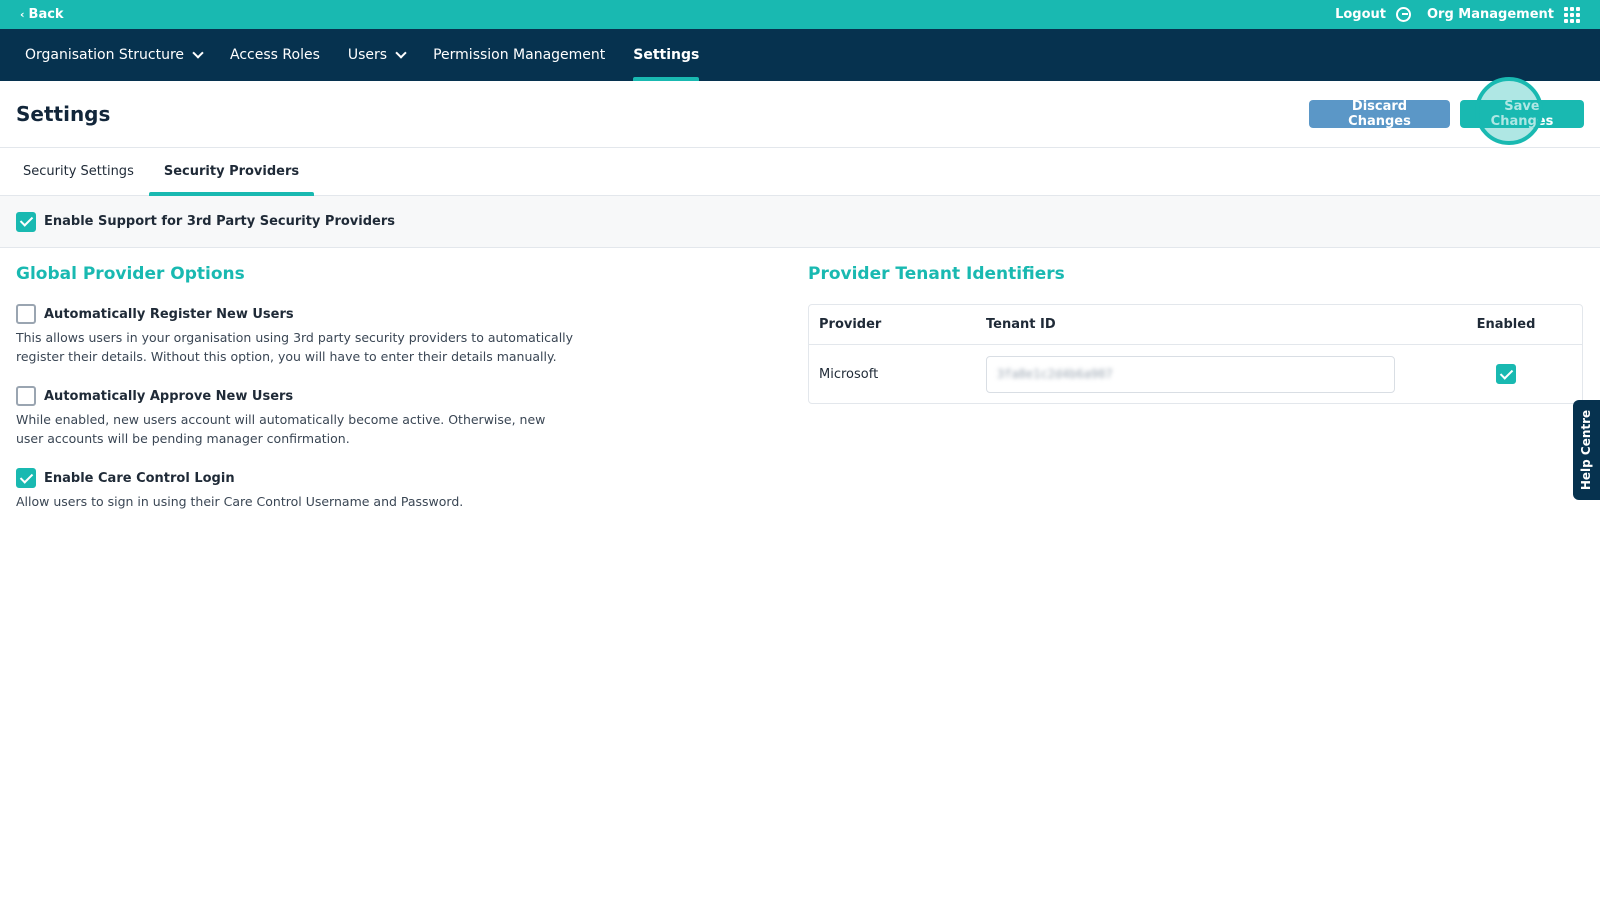  I want to click on org-management-link: Org Management, so click(1490, 14).